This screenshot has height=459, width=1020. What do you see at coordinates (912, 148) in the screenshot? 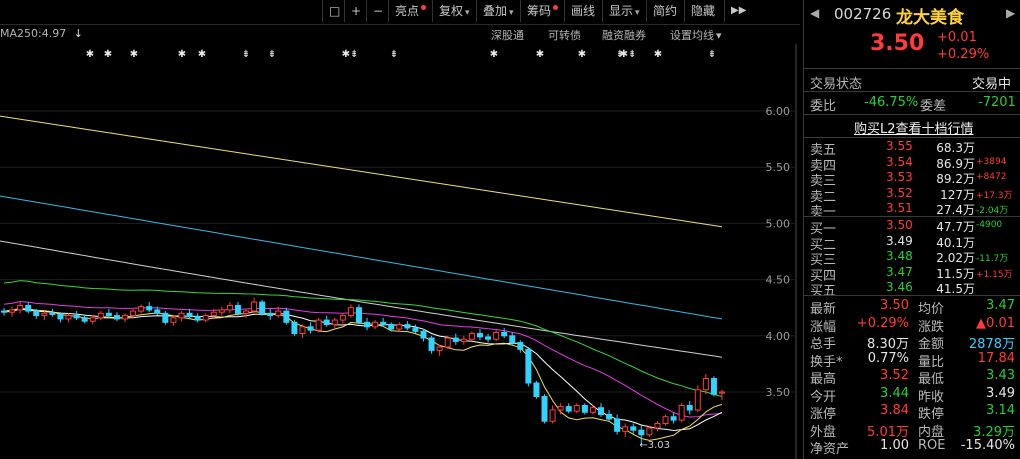
I see `asks-row: 卖五 3.55 68.3万` at bounding box center [912, 148].